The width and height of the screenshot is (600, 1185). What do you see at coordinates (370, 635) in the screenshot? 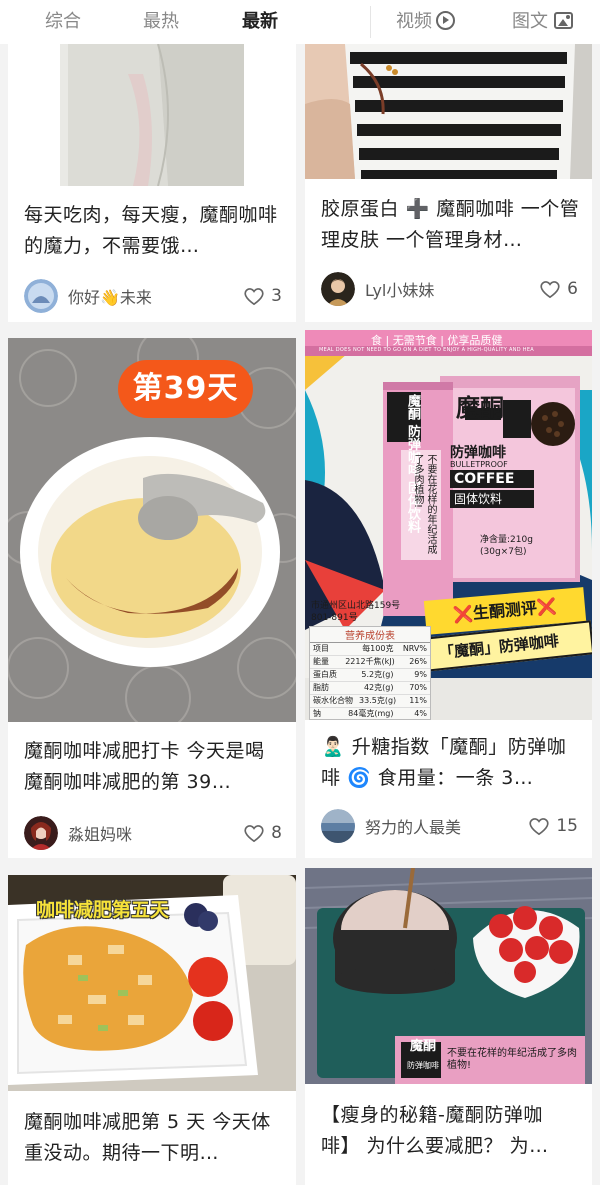
I see `nutrition-title: 营养成份表` at bounding box center [370, 635].